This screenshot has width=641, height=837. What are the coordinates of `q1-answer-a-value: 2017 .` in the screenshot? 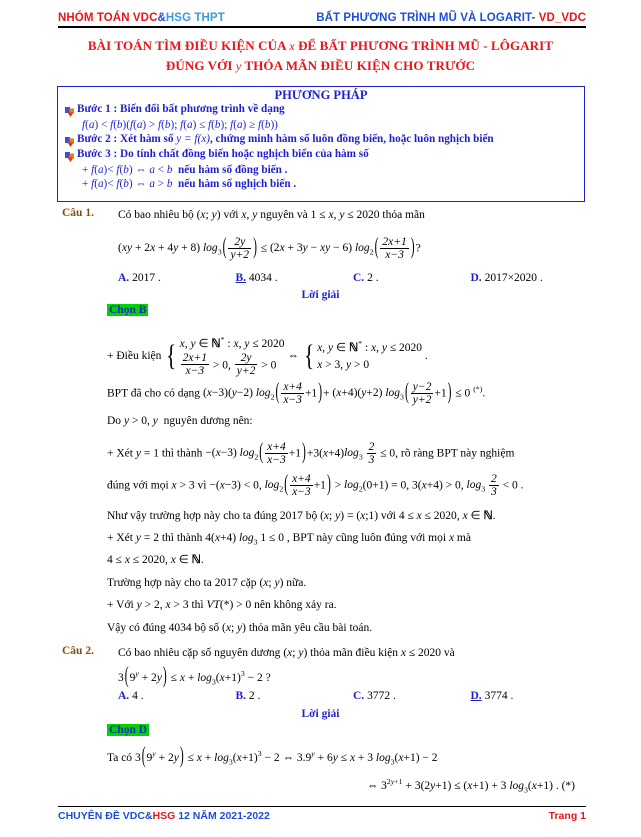 It's located at (146, 278).